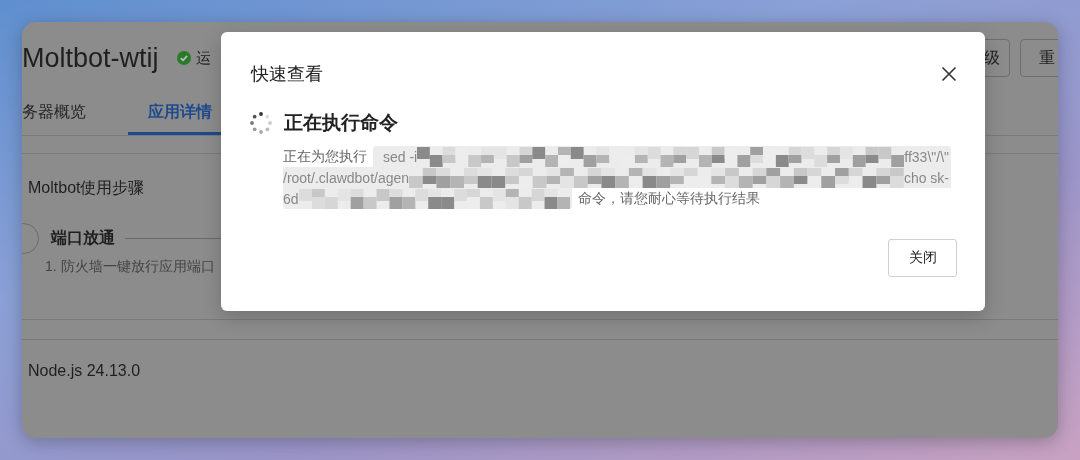 The image size is (1080, 460). I want to click on message-text: 正在为您执行, so click(325, 156).